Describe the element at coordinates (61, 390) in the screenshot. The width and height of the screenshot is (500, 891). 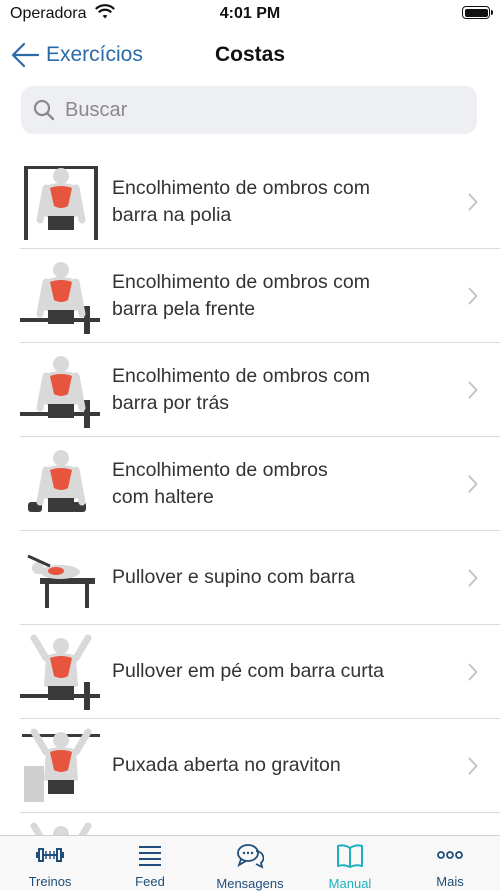
I see `exercise-thumbnail-barbell-behind-shrug` at that location.